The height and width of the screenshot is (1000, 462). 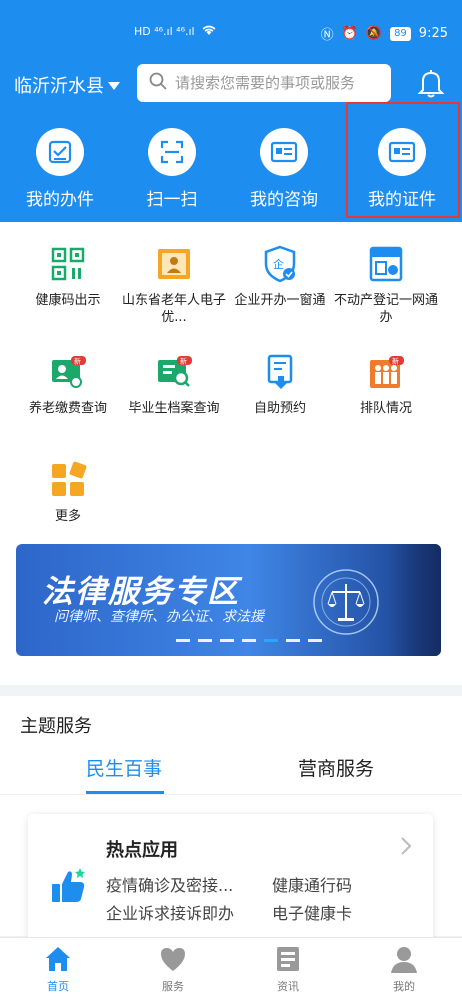 What do you see at coordinates (159, 617) in the screenshot?
I see `banner-subtitle: 问律师、查律所、办公证、求法援` at bounding box center [159, 617].